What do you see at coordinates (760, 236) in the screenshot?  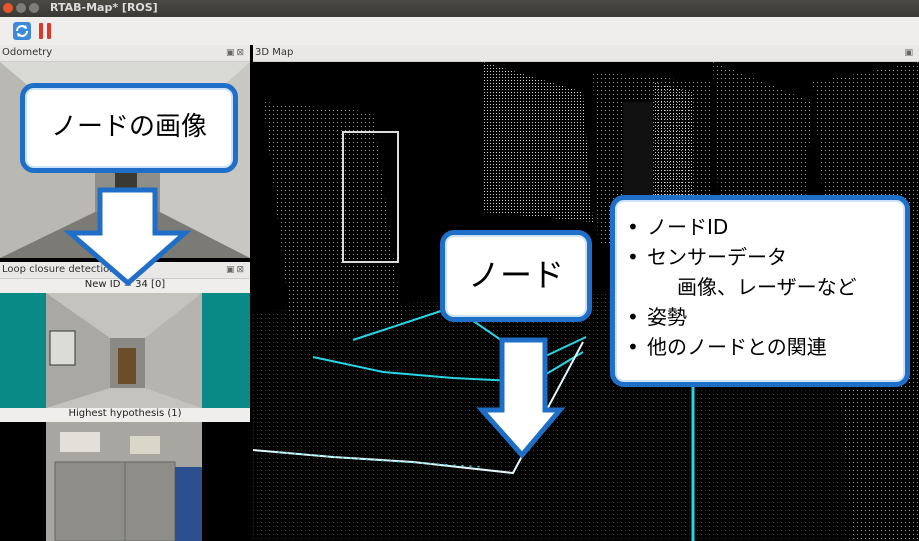 I see `node-info-list: • ノードID • センサーデータ` at bounding box center [760, 236].